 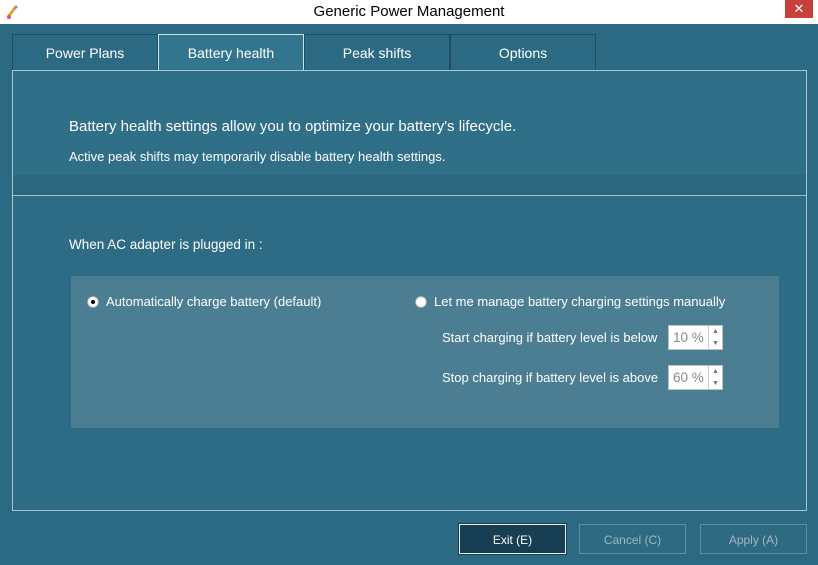 What do you see at coordinates (421, 302) in the screenshot?
I see `manual-charge-radio` at bounding box center [421, 302].